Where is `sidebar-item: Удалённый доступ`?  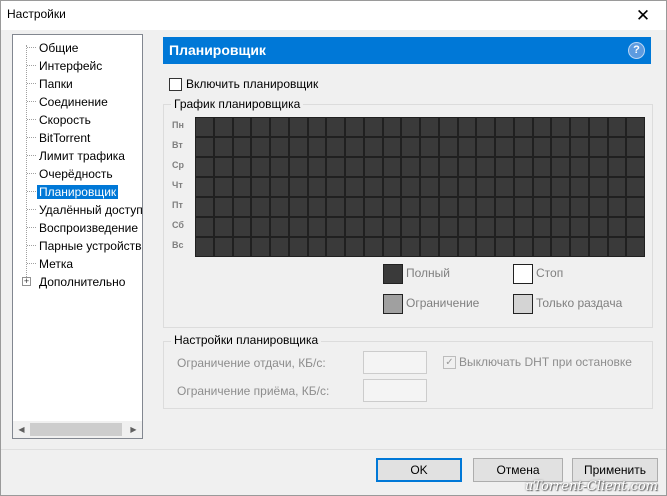
sidebar-item: Удалённый доступ is located at coordinates (77, 210).